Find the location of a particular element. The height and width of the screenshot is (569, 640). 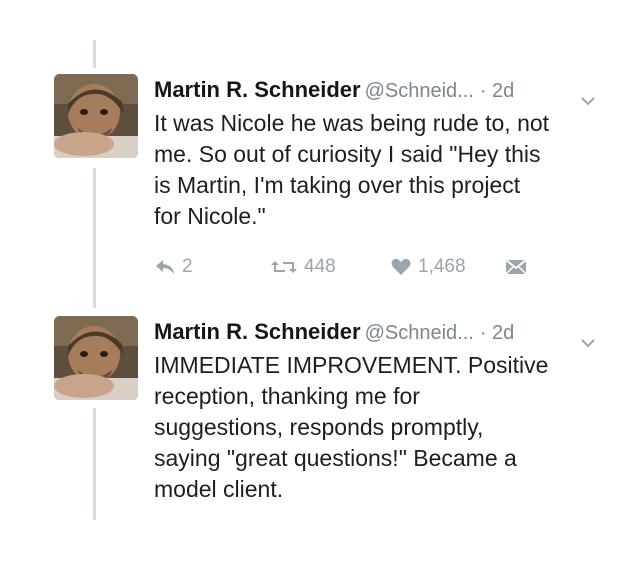

heart-icon is located at coordinates (401, 267).